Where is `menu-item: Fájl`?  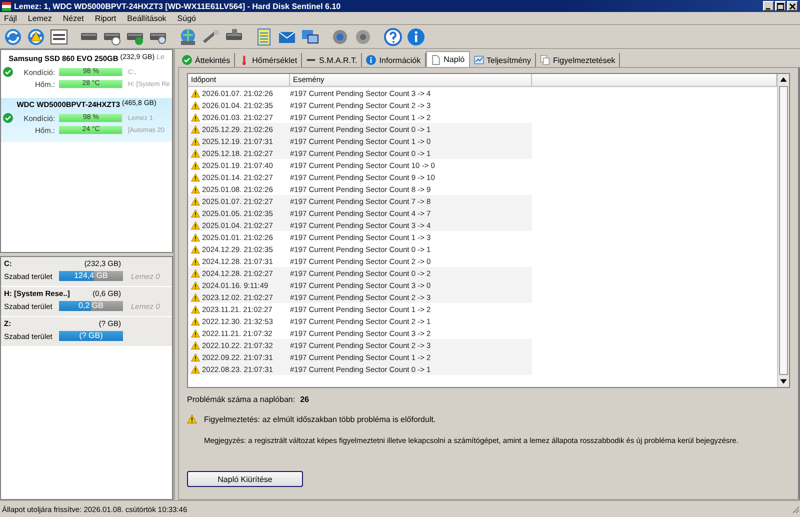 menu-item: Fájl is located at coordinates (10, 18).